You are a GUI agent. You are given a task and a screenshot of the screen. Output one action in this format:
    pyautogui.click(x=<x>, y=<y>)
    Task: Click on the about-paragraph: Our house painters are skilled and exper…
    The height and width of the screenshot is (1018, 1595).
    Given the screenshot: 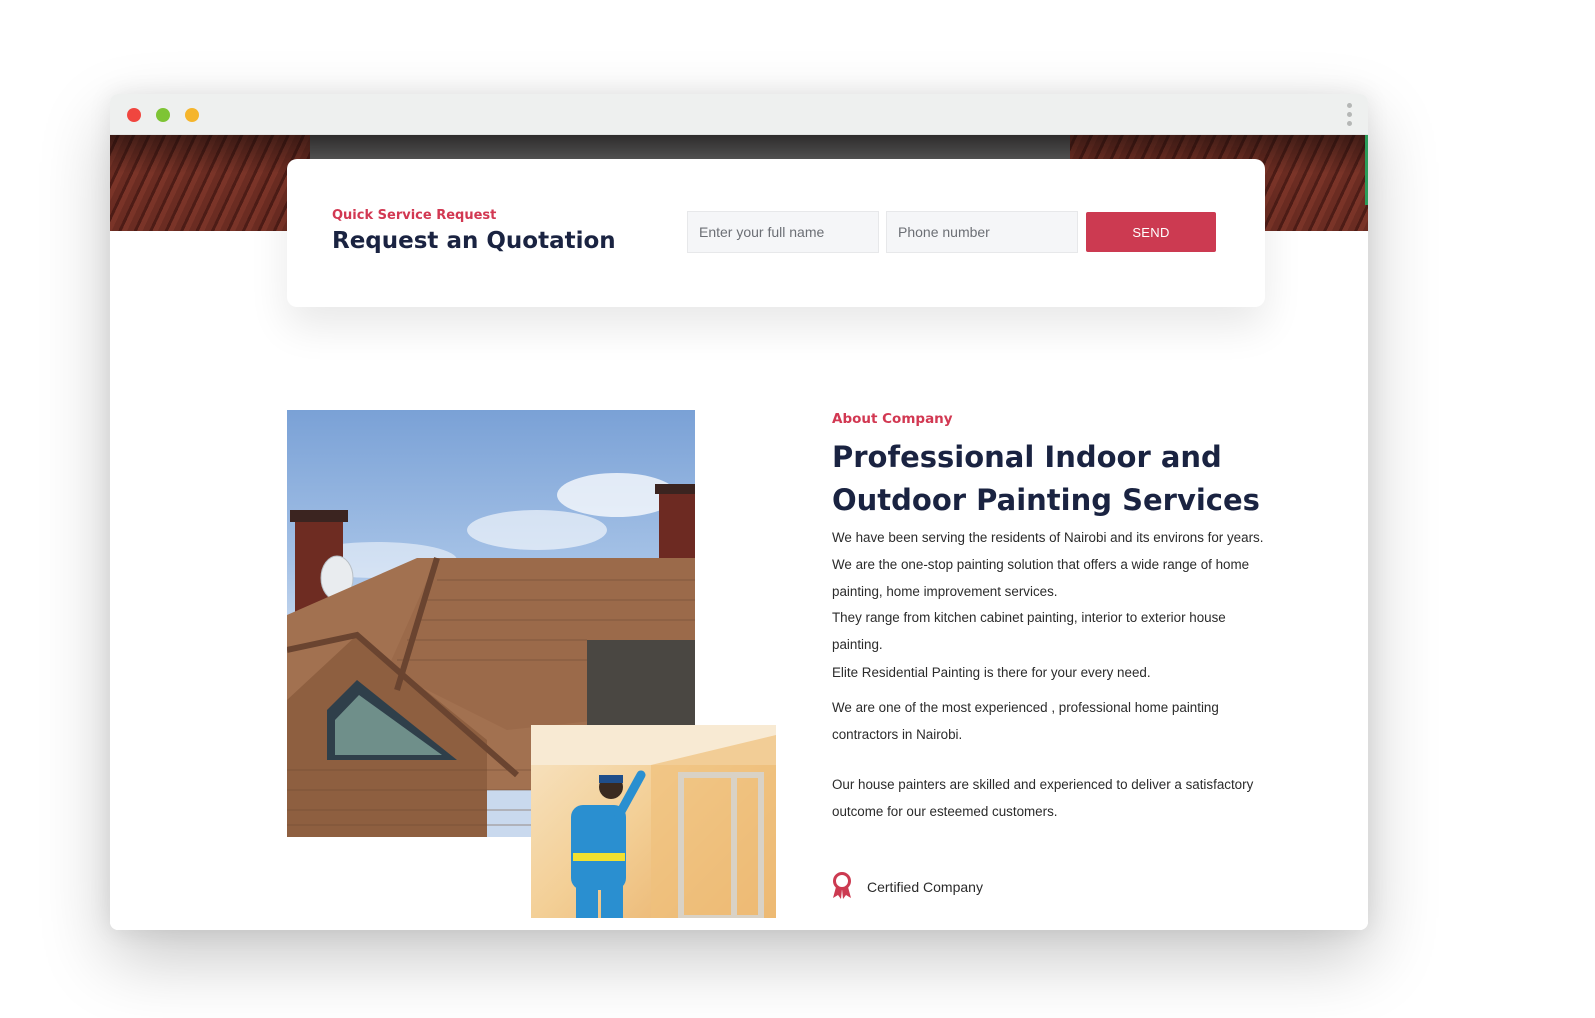 What is the action you would take?
    pyautogui.click(x=1043, y=798)
    